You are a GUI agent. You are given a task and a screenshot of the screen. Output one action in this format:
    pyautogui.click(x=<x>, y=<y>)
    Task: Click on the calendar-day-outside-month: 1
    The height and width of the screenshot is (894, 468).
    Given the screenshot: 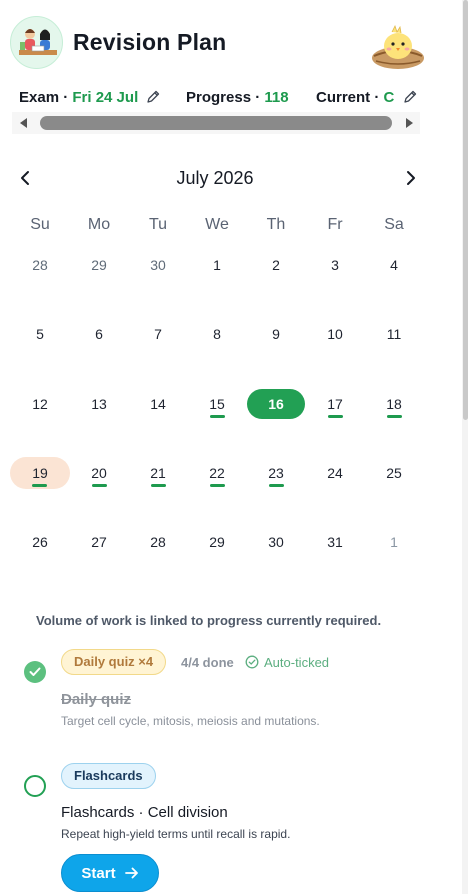 What is the action you would take?
    pyautogui.click(x=394, y=542)
    